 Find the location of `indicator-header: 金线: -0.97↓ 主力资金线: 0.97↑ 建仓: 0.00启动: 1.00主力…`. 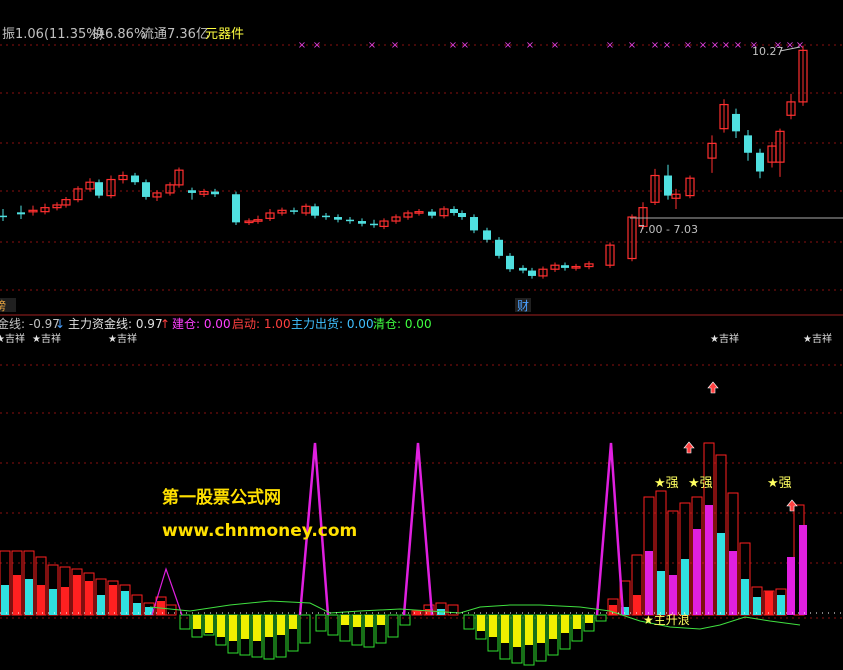

indicator-header: 金线: -0.97↓ 主力资金线: 0.97↑ 建仓: 0.00启动: 1.00主力… is located at coordinates (216, 323).